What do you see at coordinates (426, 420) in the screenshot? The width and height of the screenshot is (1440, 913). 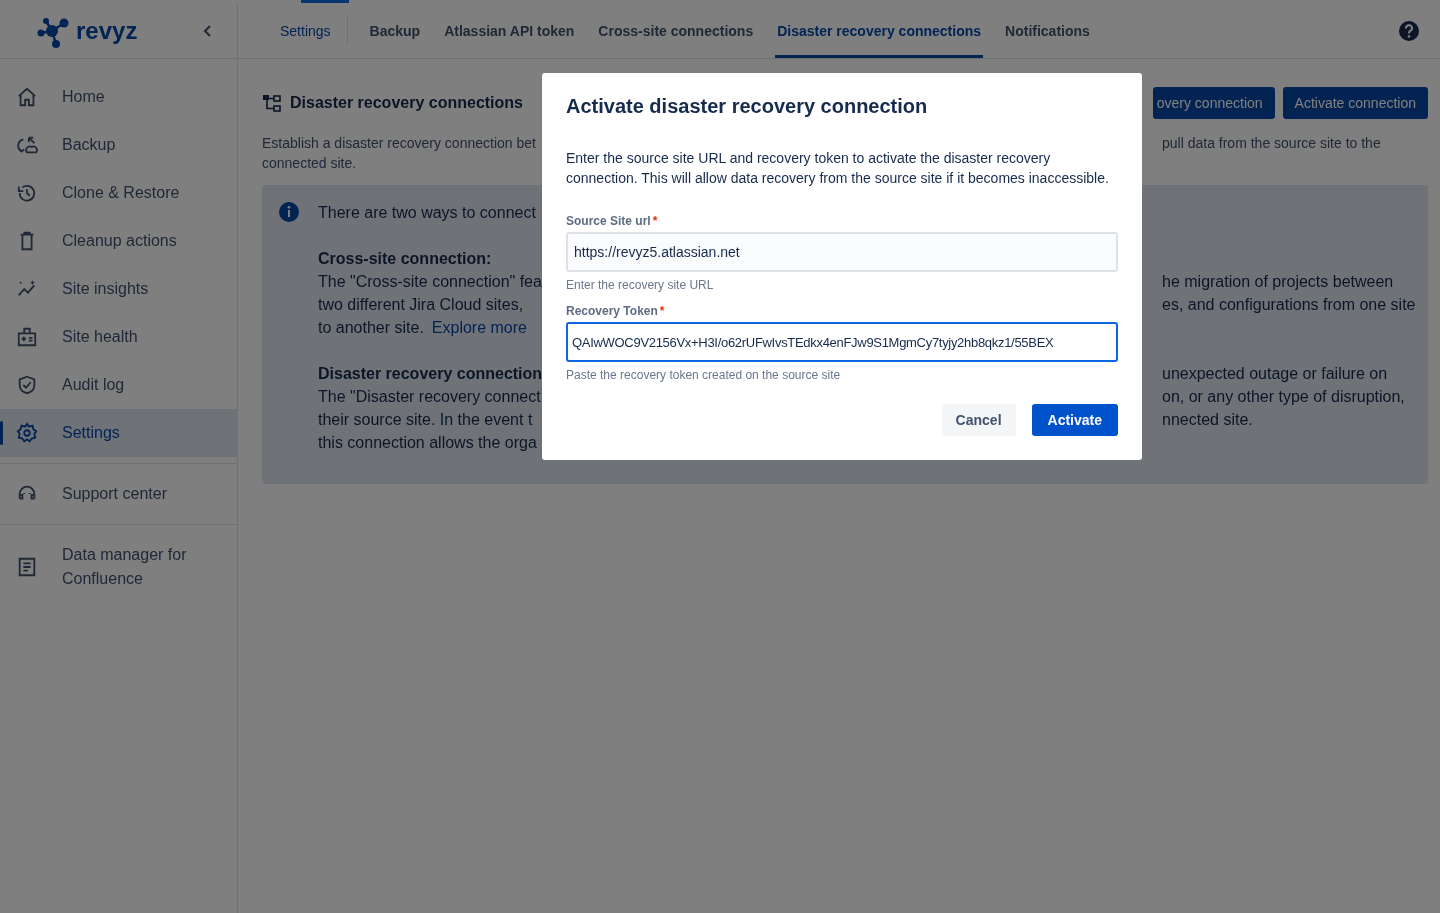 I see `info-text: their source site. In the event t` at bounding box center [426, 420].